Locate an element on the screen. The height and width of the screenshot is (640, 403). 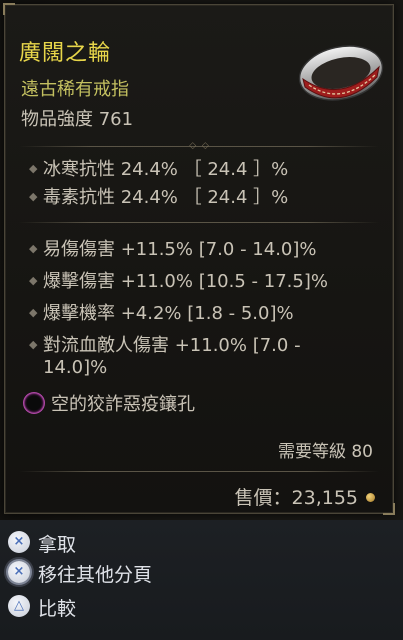
take-label: 拿取 is located at coordinates (57, 545).